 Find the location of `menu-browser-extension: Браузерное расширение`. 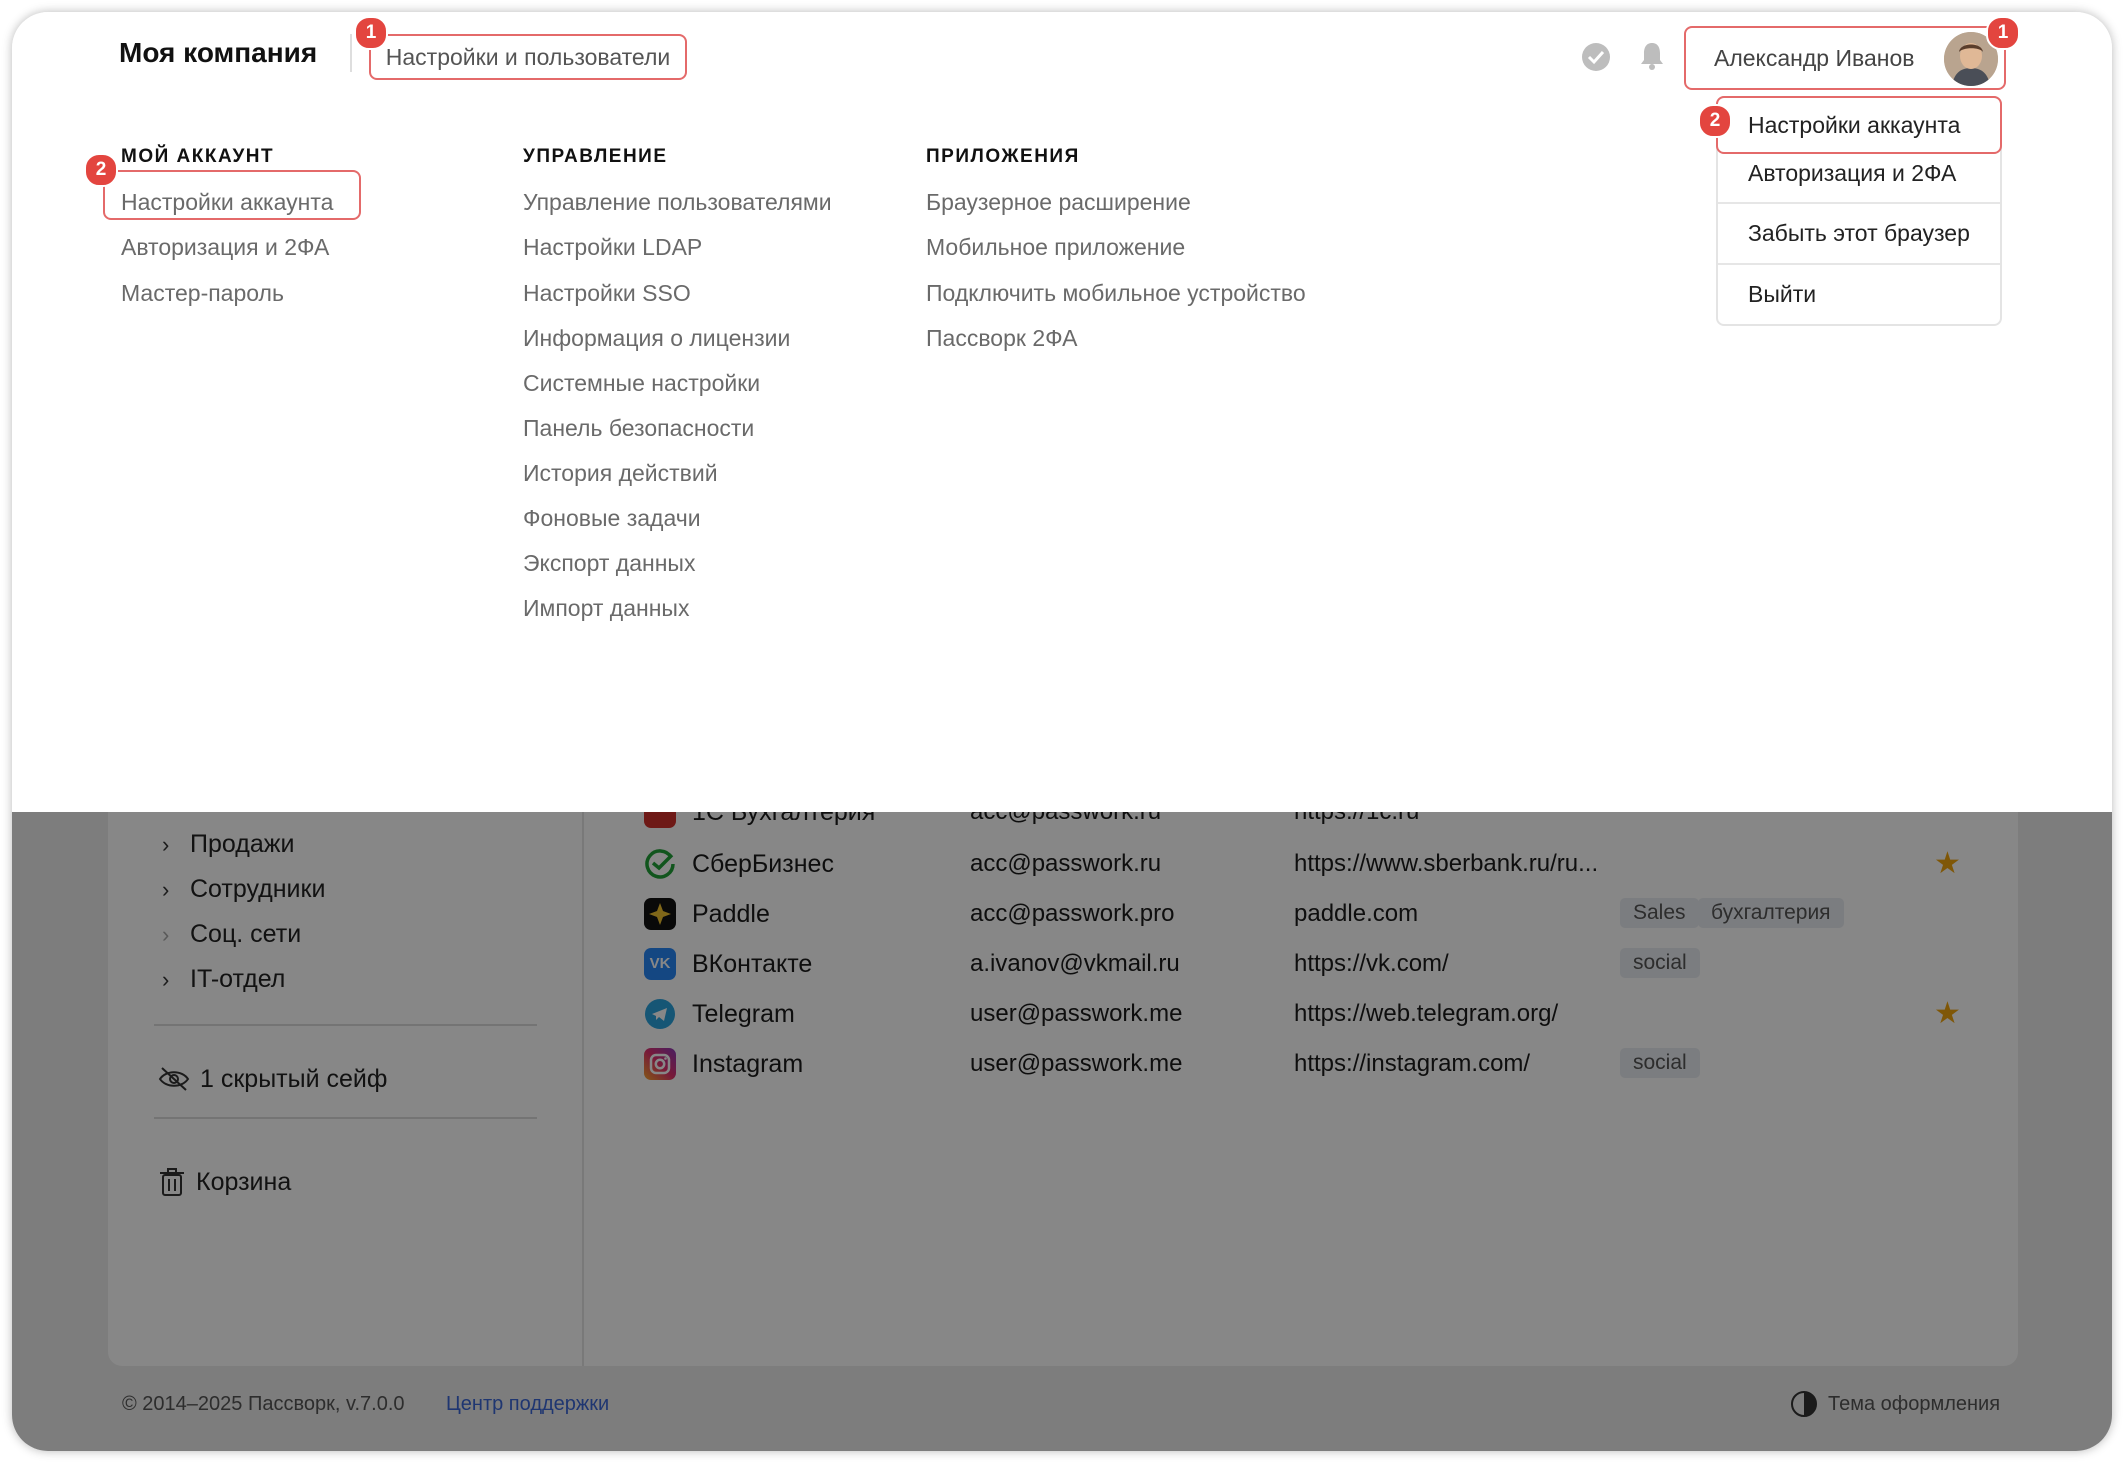

menu-browser-extension: Браузерное расширение is located at coordinates (1058, 202).